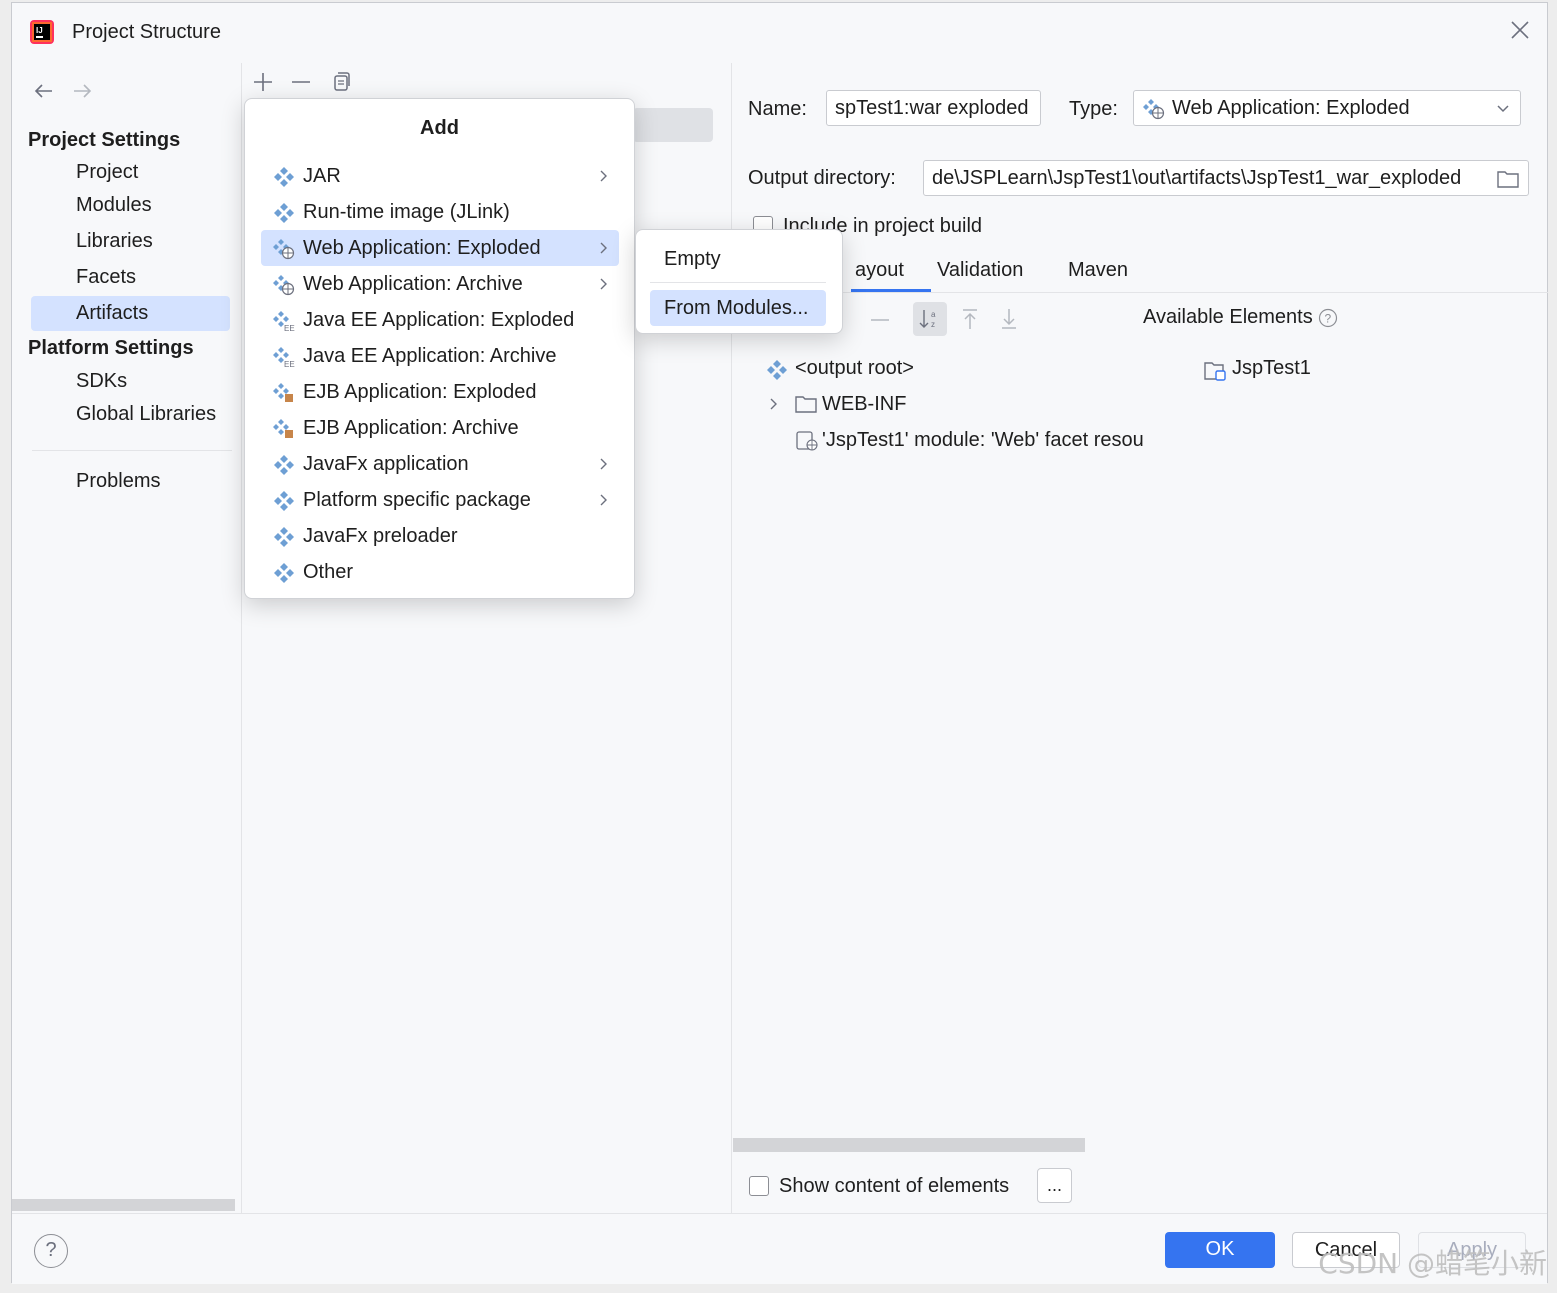 The image size is (1557, 1293). I want to click on submenu-divider, so click(738, 282).